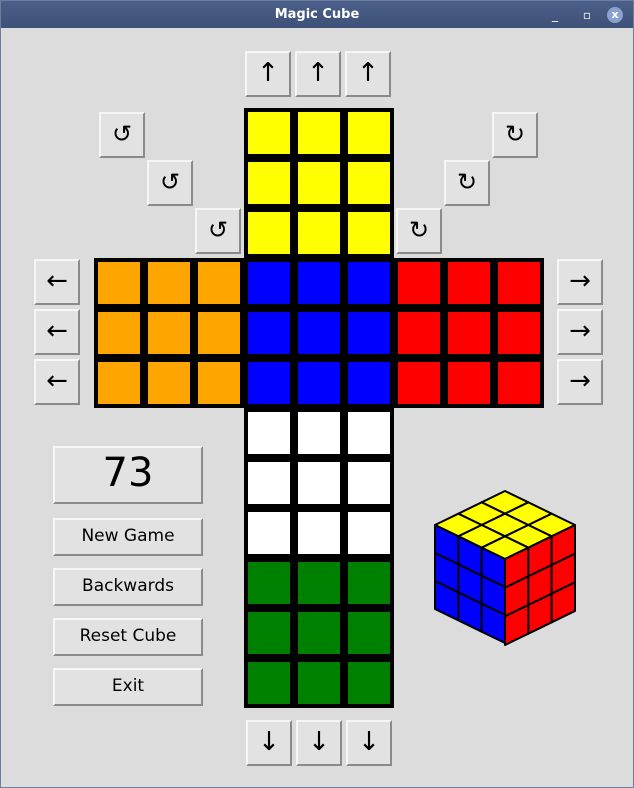  I want to click on rotate-ccw-button-2: ↺, so click(170, 183).